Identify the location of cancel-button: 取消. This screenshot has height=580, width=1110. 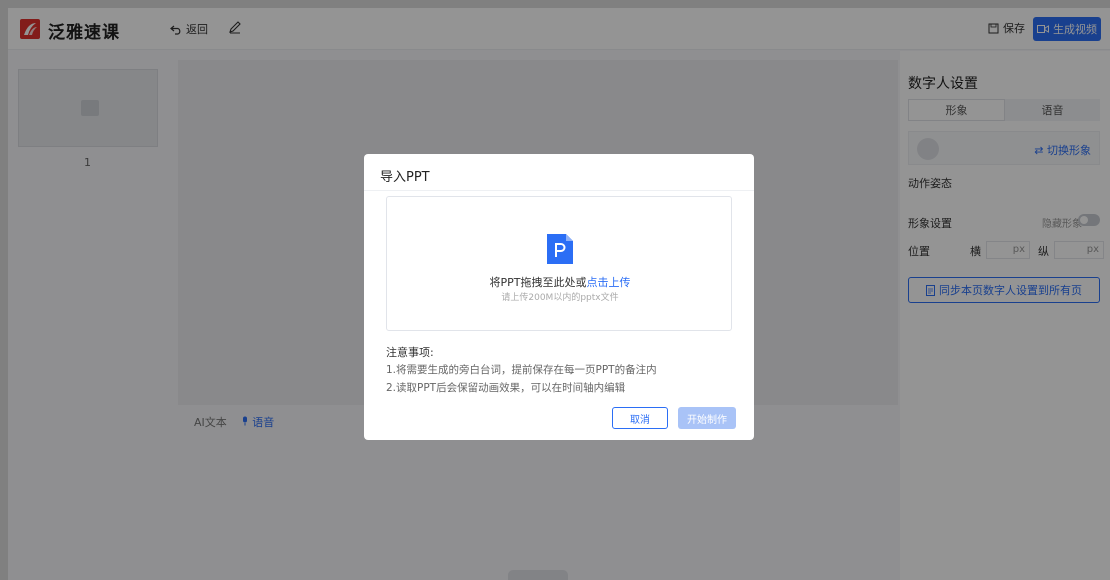
(640, 418).